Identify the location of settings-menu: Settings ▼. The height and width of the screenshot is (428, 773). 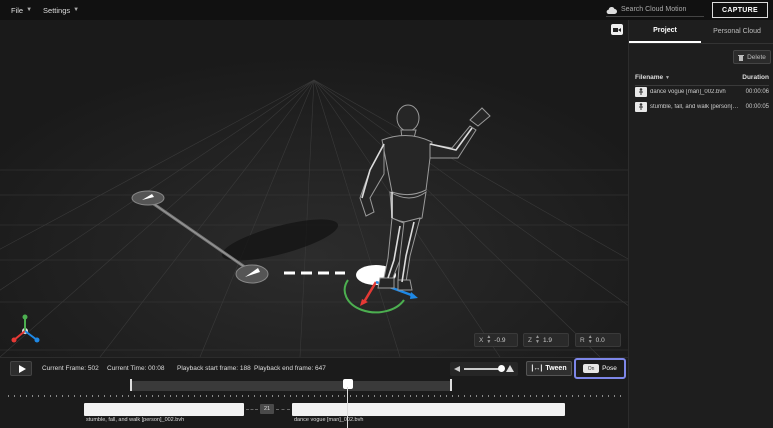
(61, 10).